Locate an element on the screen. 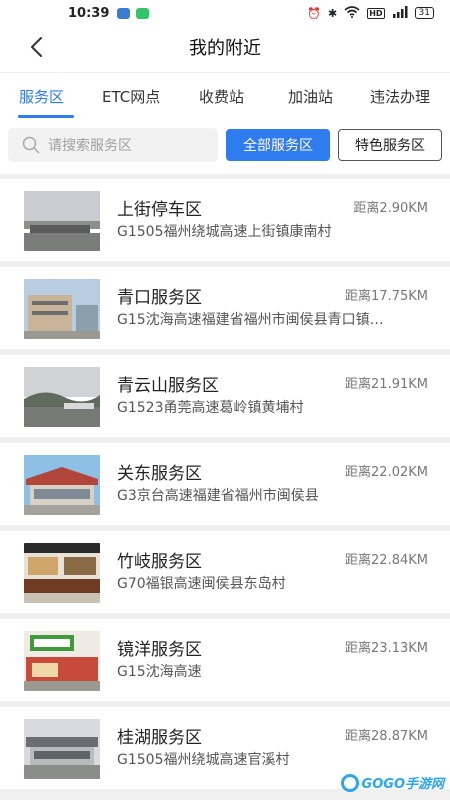  service-area-road: G1505福州绕城高速上街镇康南村 is located at coordinates (224, 232).